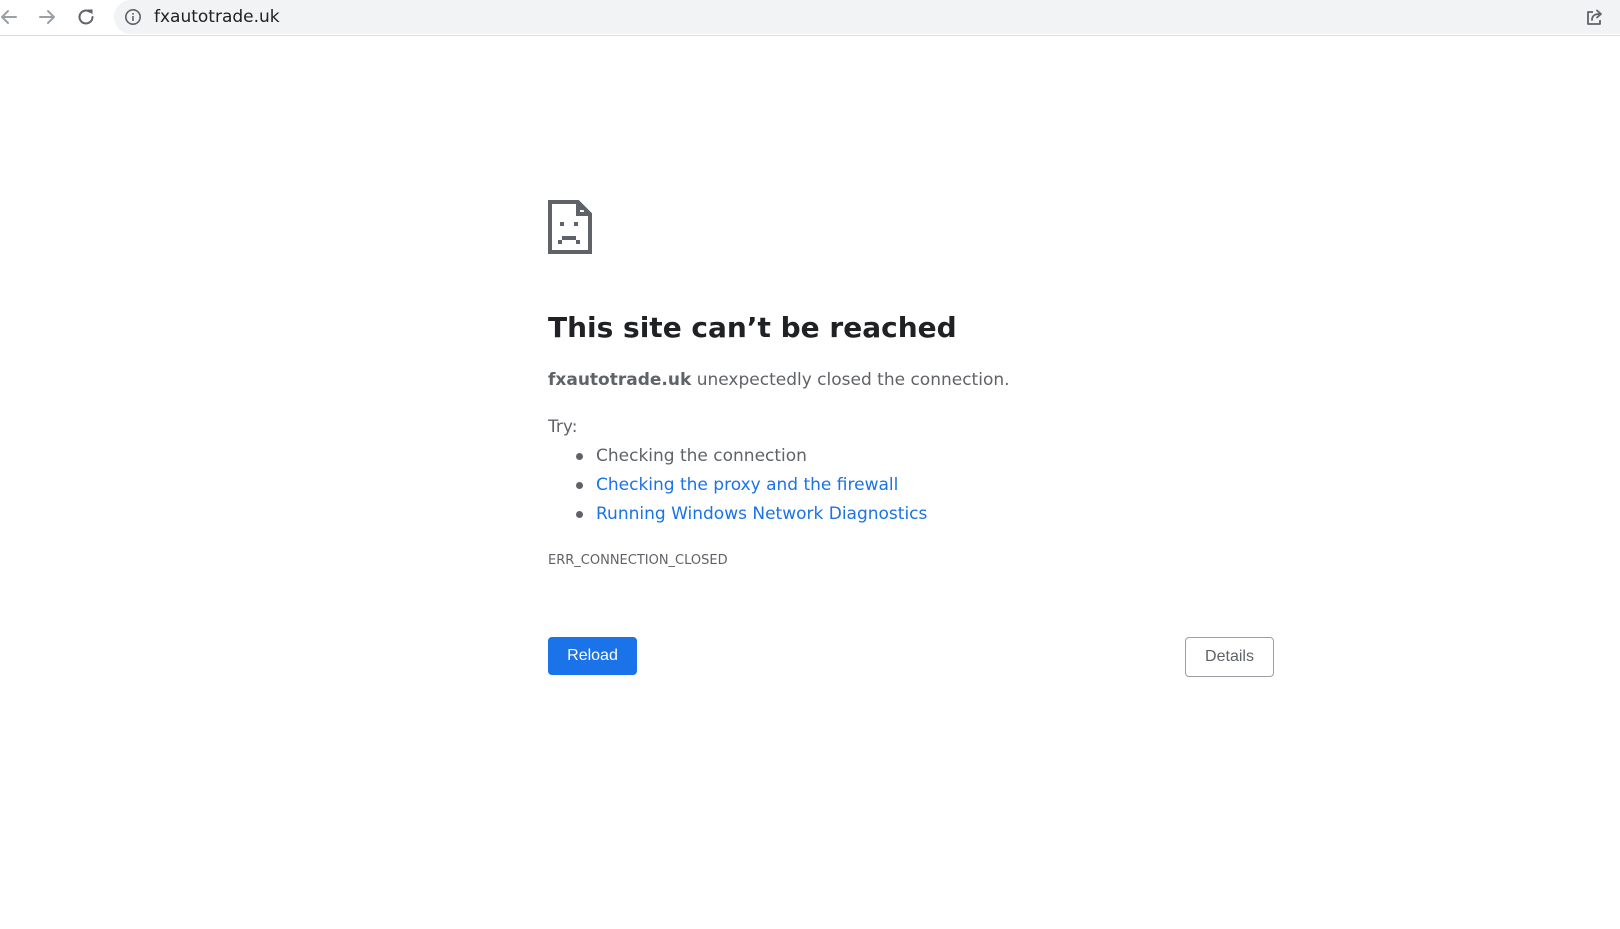  What do you see at coordinates (752, 327) in the screenshot?
I see `page-title: This site can’t be reached` at bounding box center [752, 327].